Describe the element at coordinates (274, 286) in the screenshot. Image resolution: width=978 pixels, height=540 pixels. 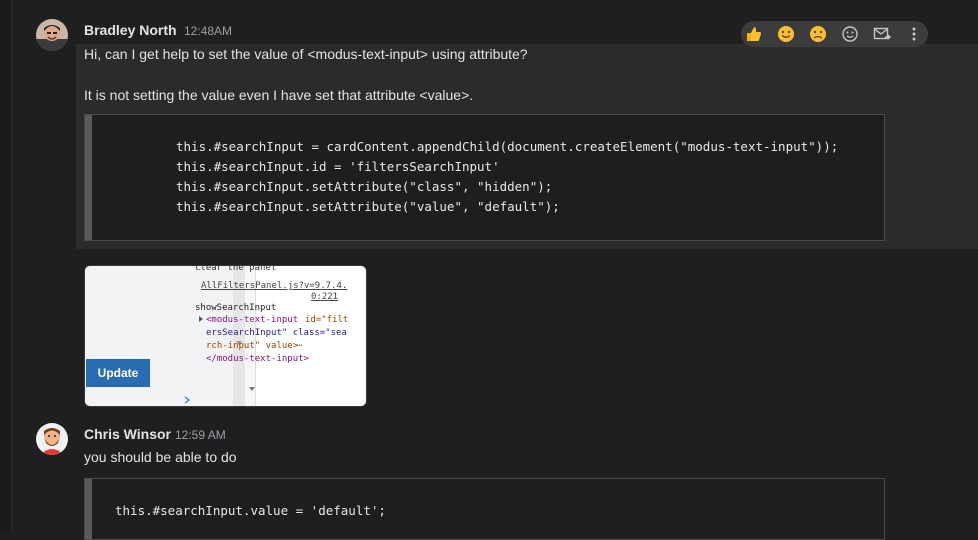
I see `att-link: AllFiltersPanel.js?v=9.7.4.` at that location.